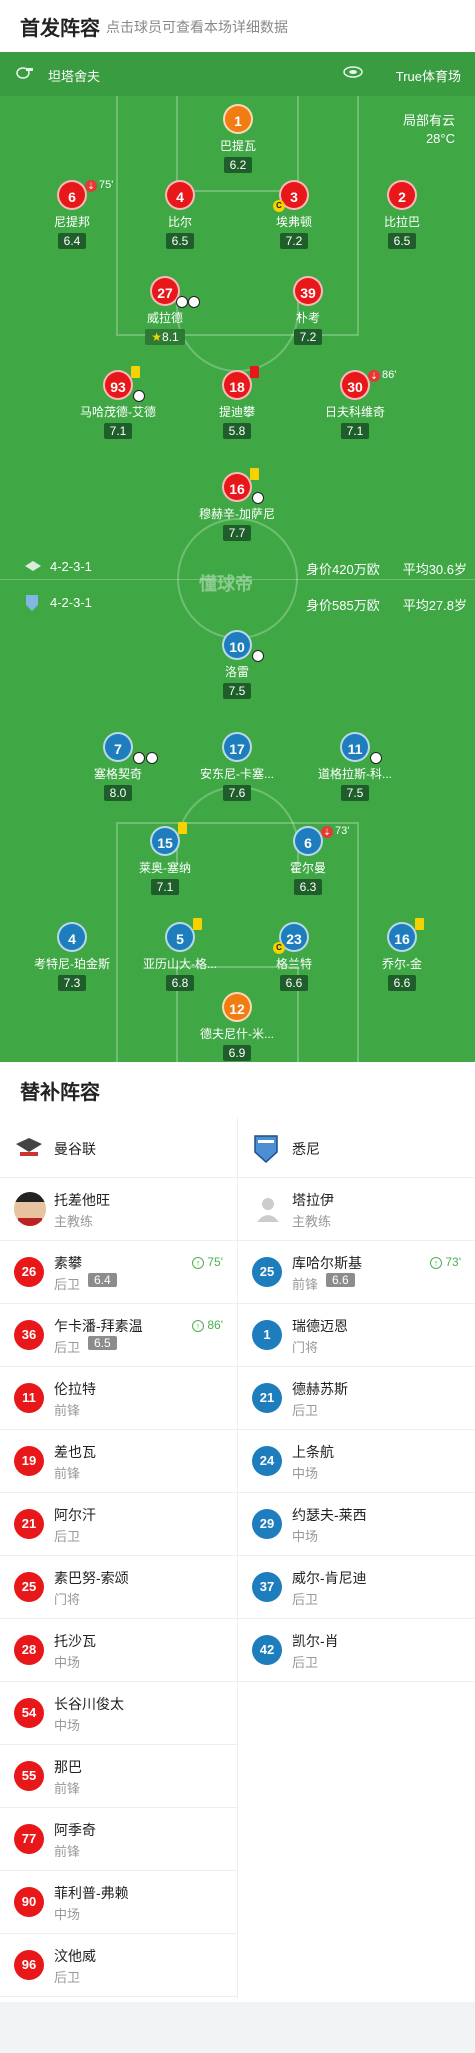  What do you see at coordinates (237, 767) in the screenshot?
I see `away-player-17: 17 安东尼-卡塞... 7.6` at bounding box center [237, 767].